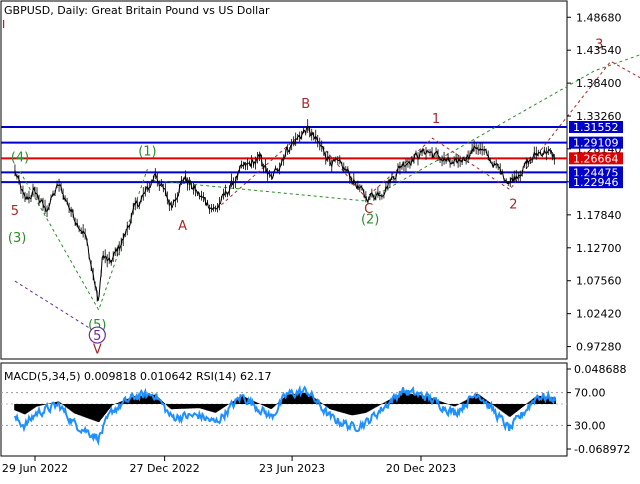  What do you see at coordinates (599, 50) in the screenshot?
I see `price-axis-label: 1.43540` at bounding box center [599, 50].